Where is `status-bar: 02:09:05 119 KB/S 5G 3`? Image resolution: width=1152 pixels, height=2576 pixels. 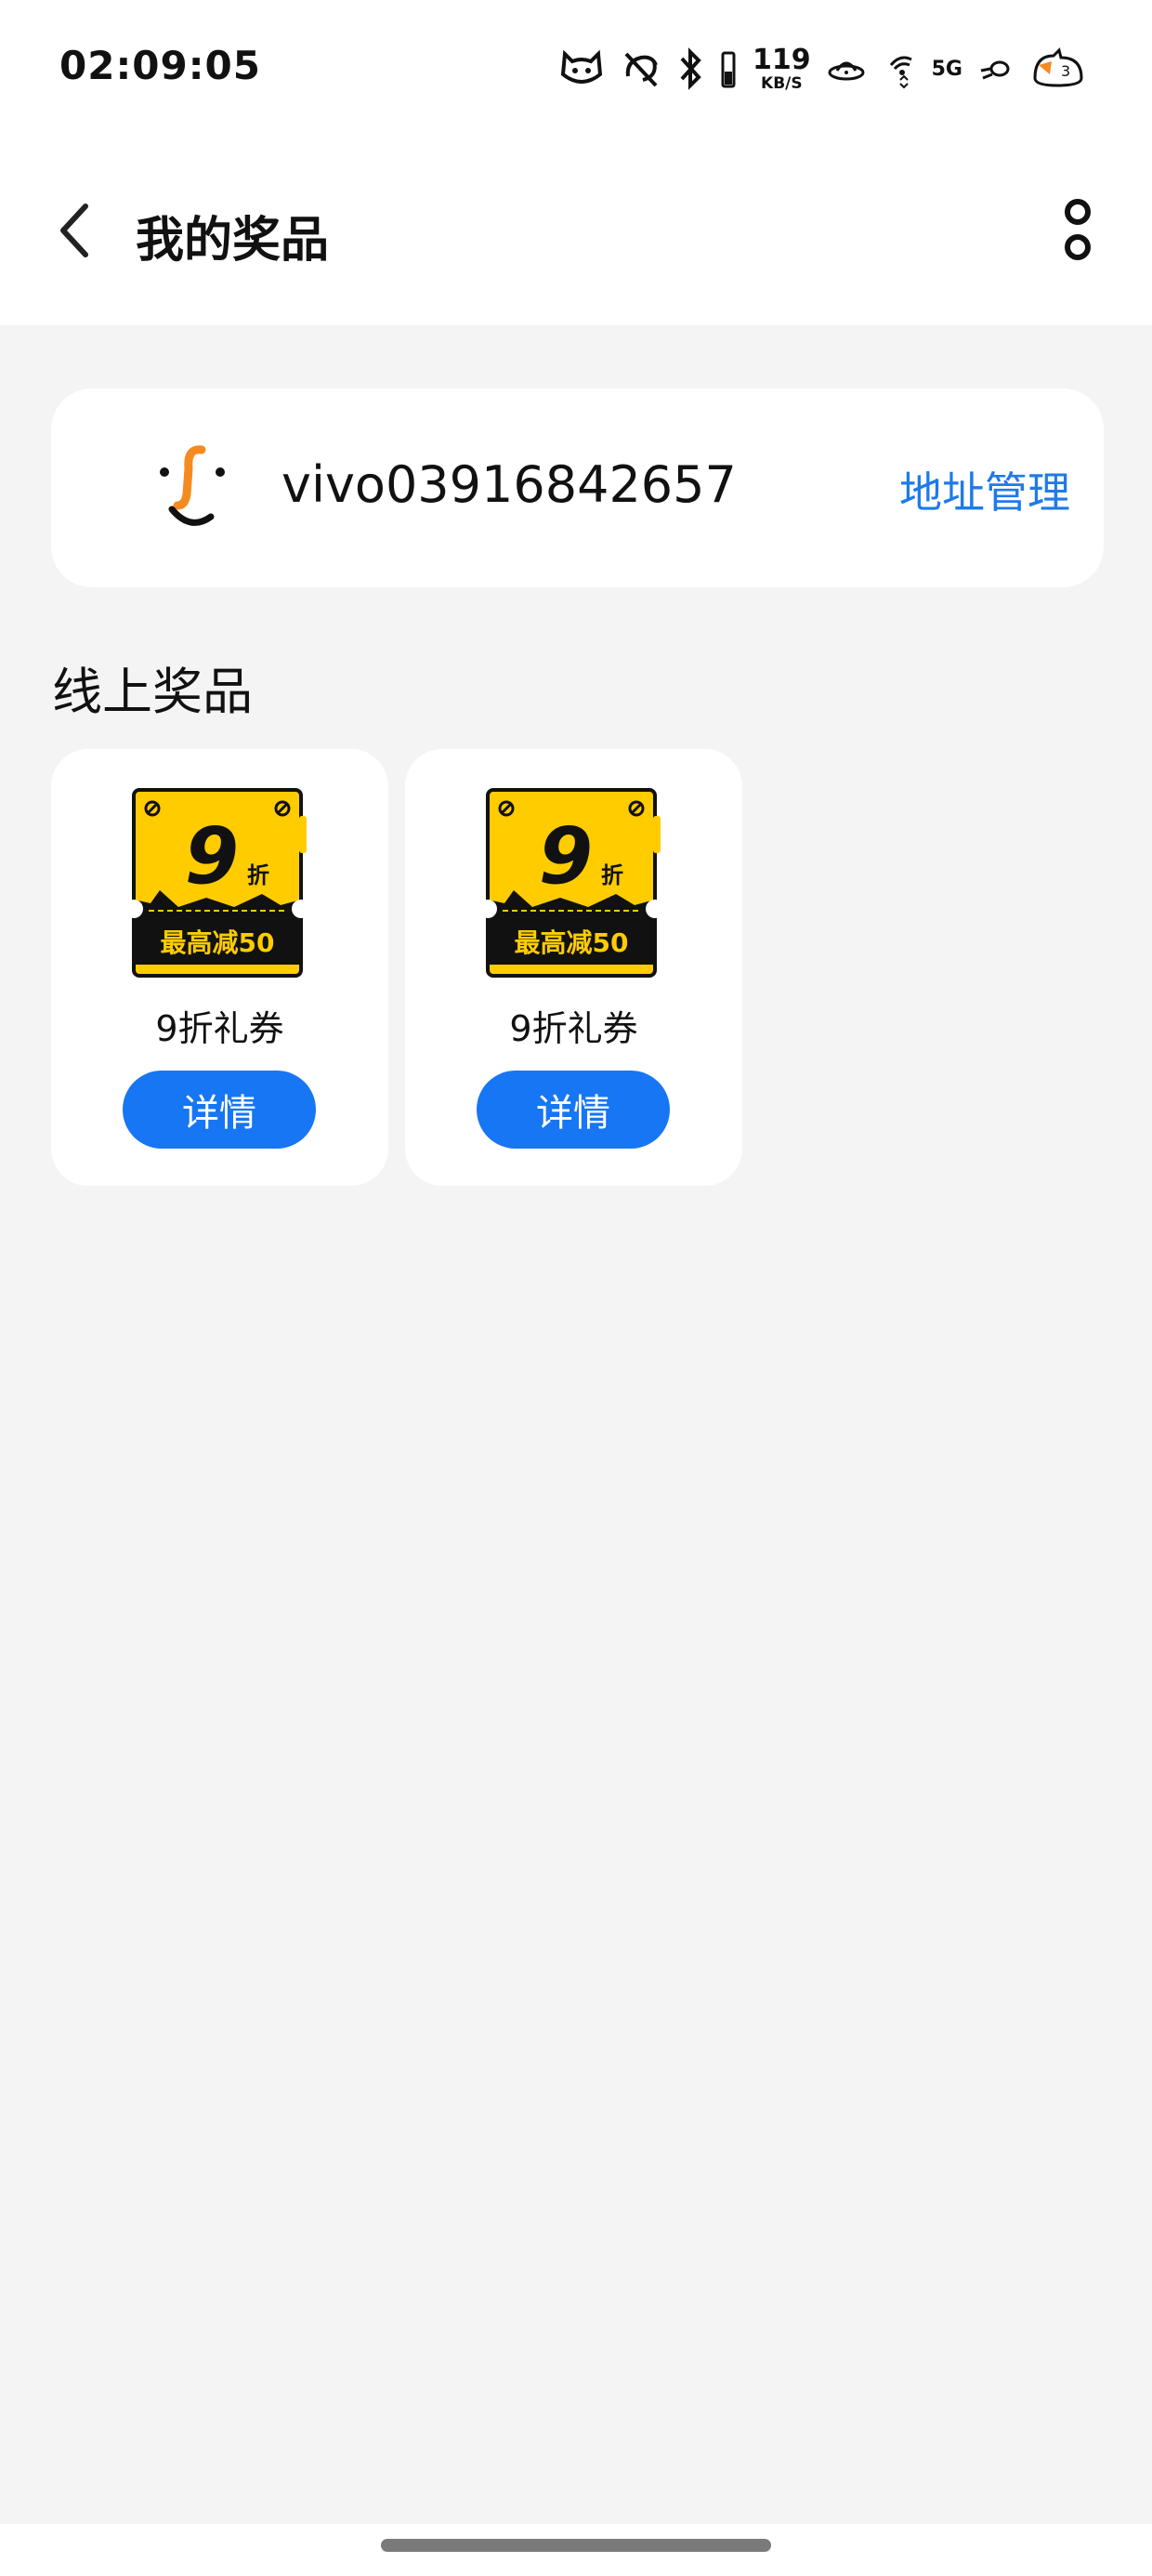 status-bar: 02:09:05 119 KB/S 5G 3 is located at coordinates (576, 69).